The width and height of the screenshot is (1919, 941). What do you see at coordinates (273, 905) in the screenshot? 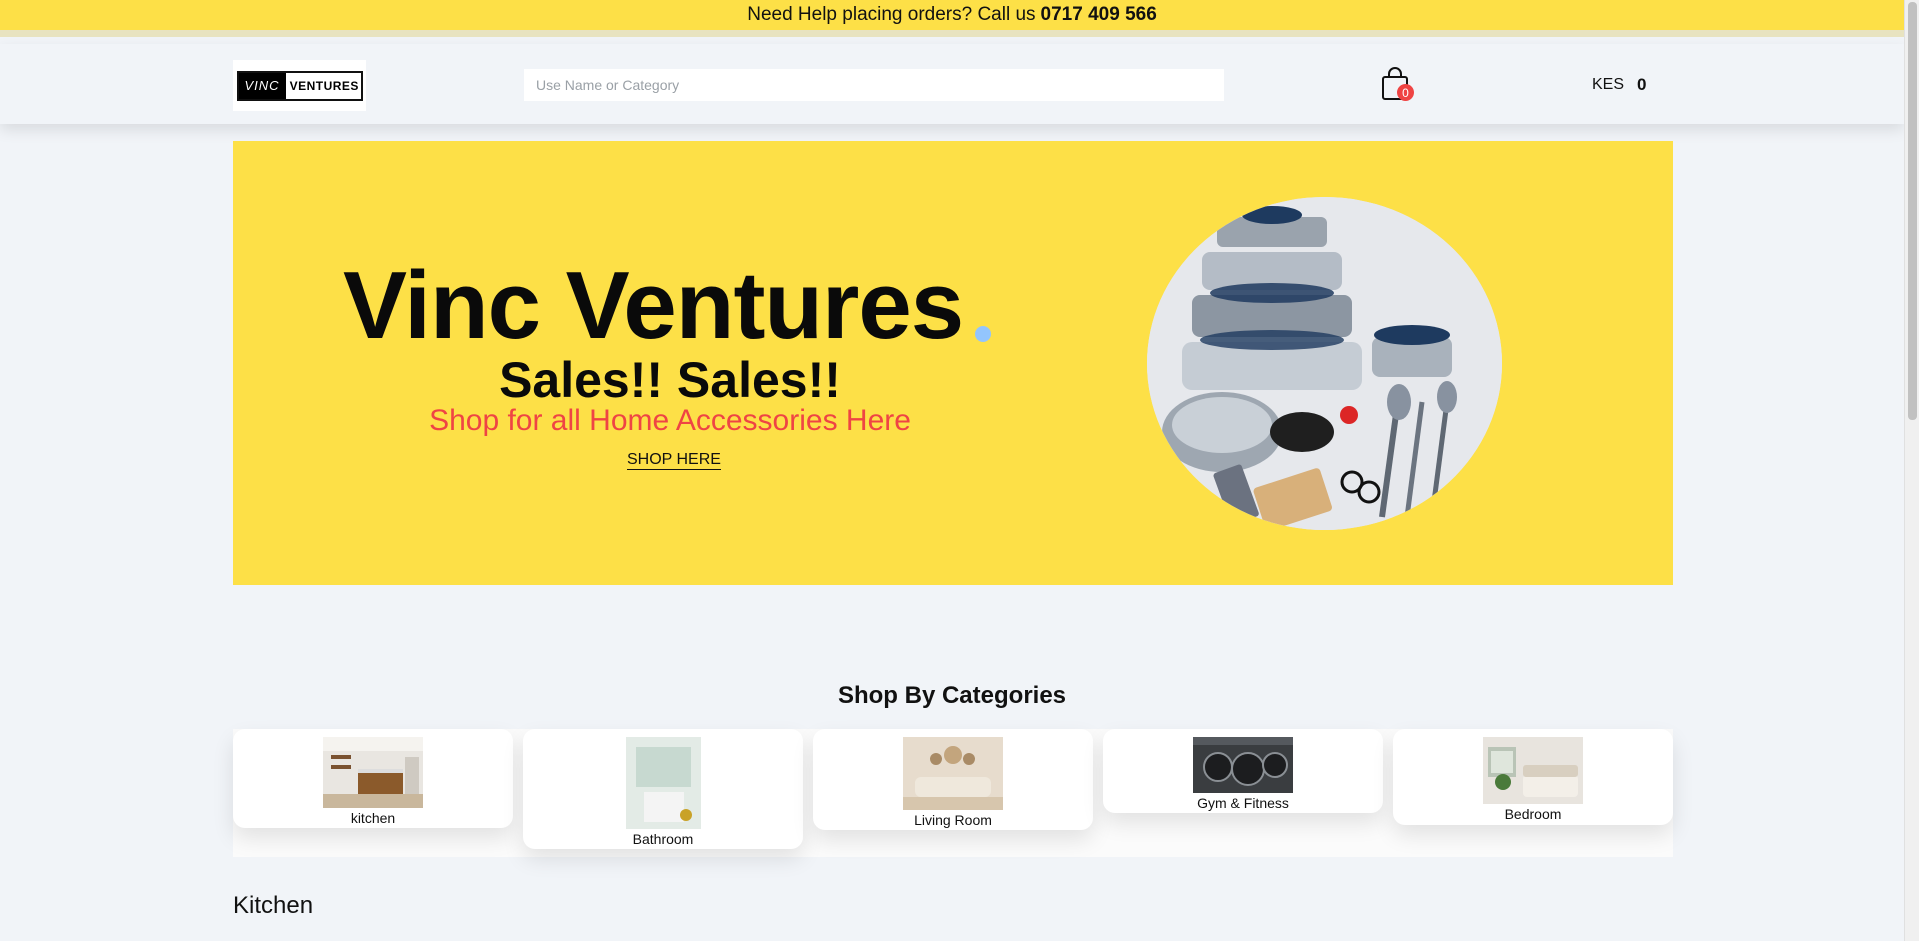
I see `kitchen-section-title: Kitchen` at bounding box center [273, 905].